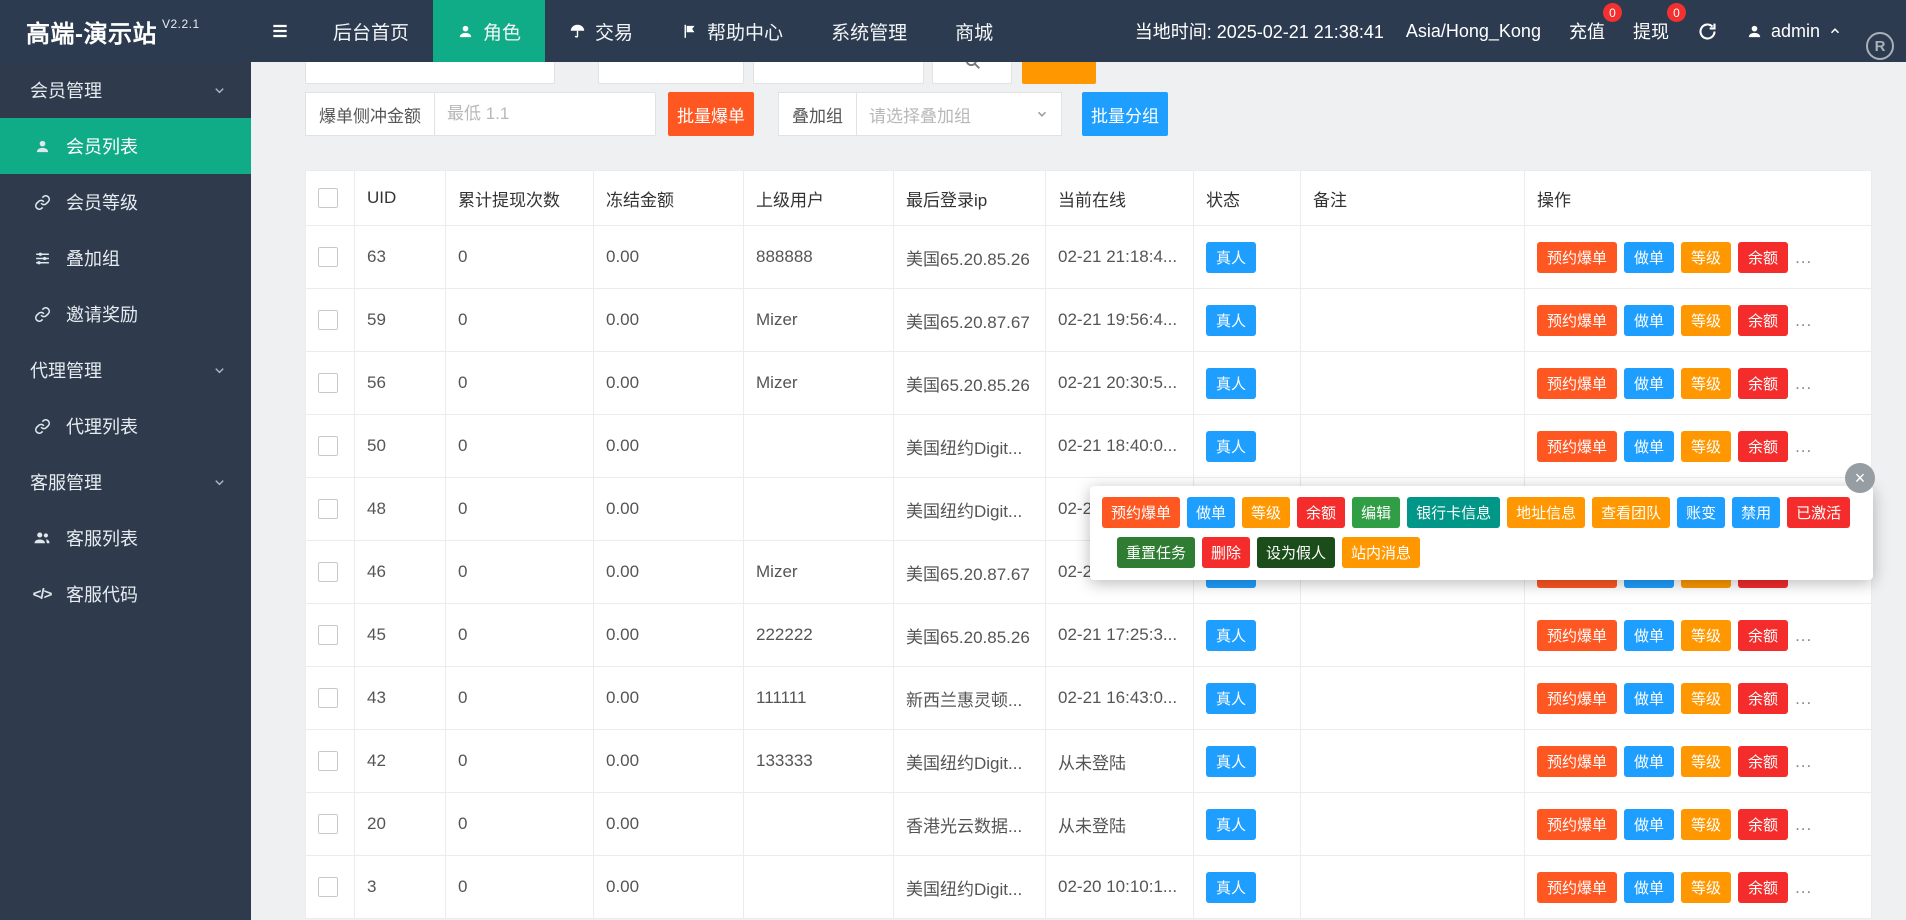 The width and height of the screenshot is (1906, 920). Describe the element at coordinates (125, 258) in the screenshot. I see `sidebar-item-overlay-group: 叠加组` at that location.